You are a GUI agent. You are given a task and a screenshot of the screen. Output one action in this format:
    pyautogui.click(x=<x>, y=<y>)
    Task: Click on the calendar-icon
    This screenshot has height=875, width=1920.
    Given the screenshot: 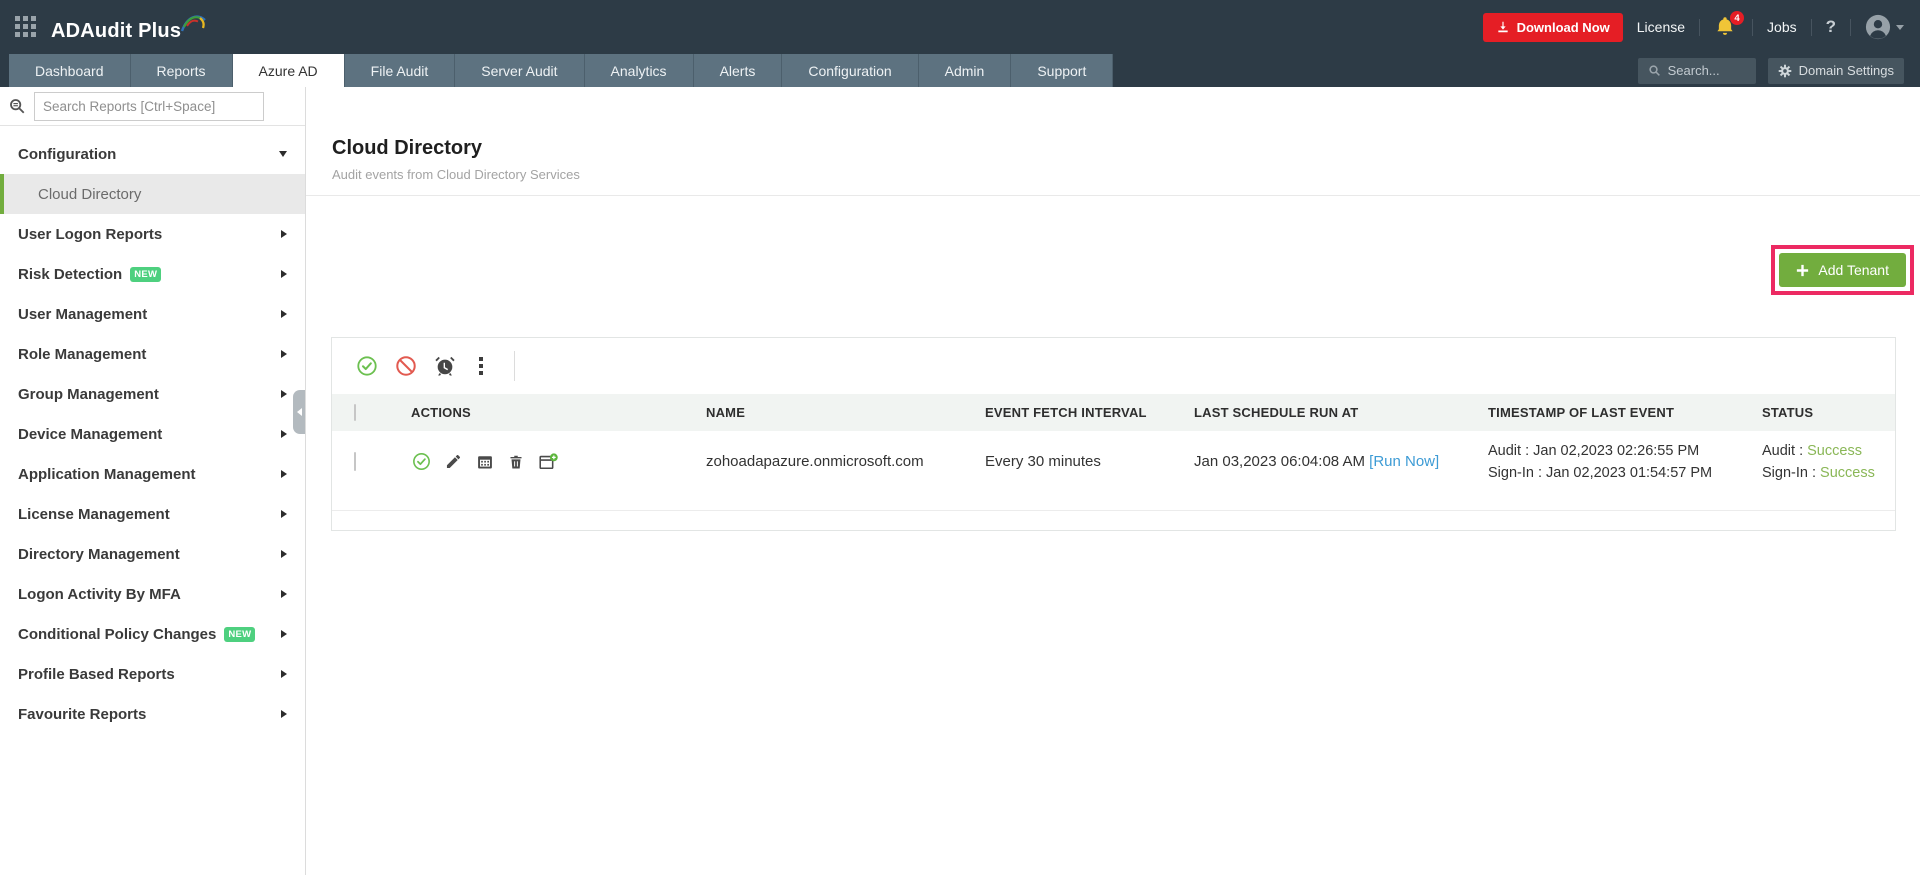 What is the action you would take?
    pyautogui.click(x=485, y=462)
    